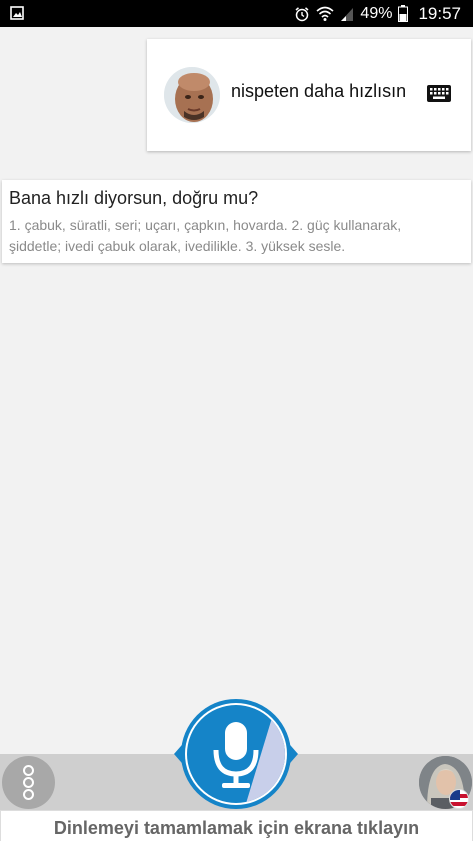  I want to click on signal-icon, so click(347, 14).